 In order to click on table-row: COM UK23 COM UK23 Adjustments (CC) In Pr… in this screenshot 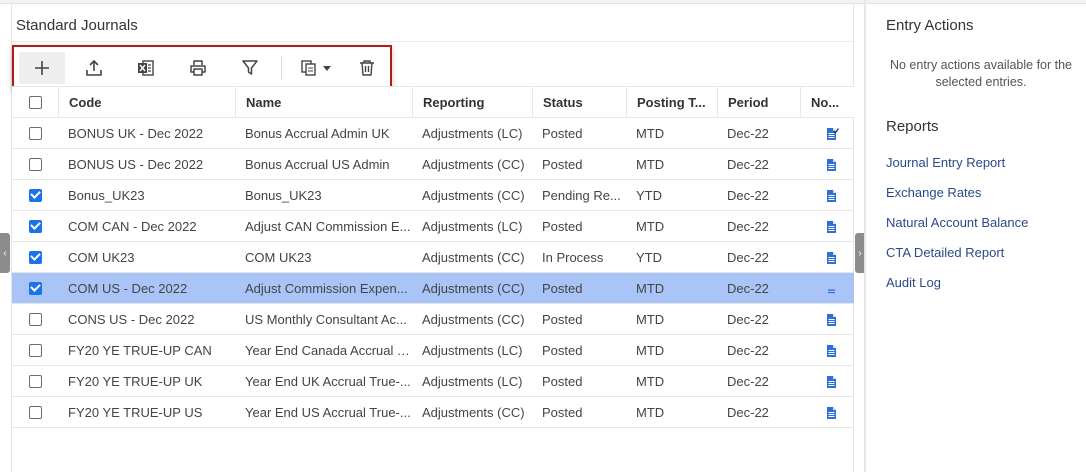, I will do `click(433, 257)`.